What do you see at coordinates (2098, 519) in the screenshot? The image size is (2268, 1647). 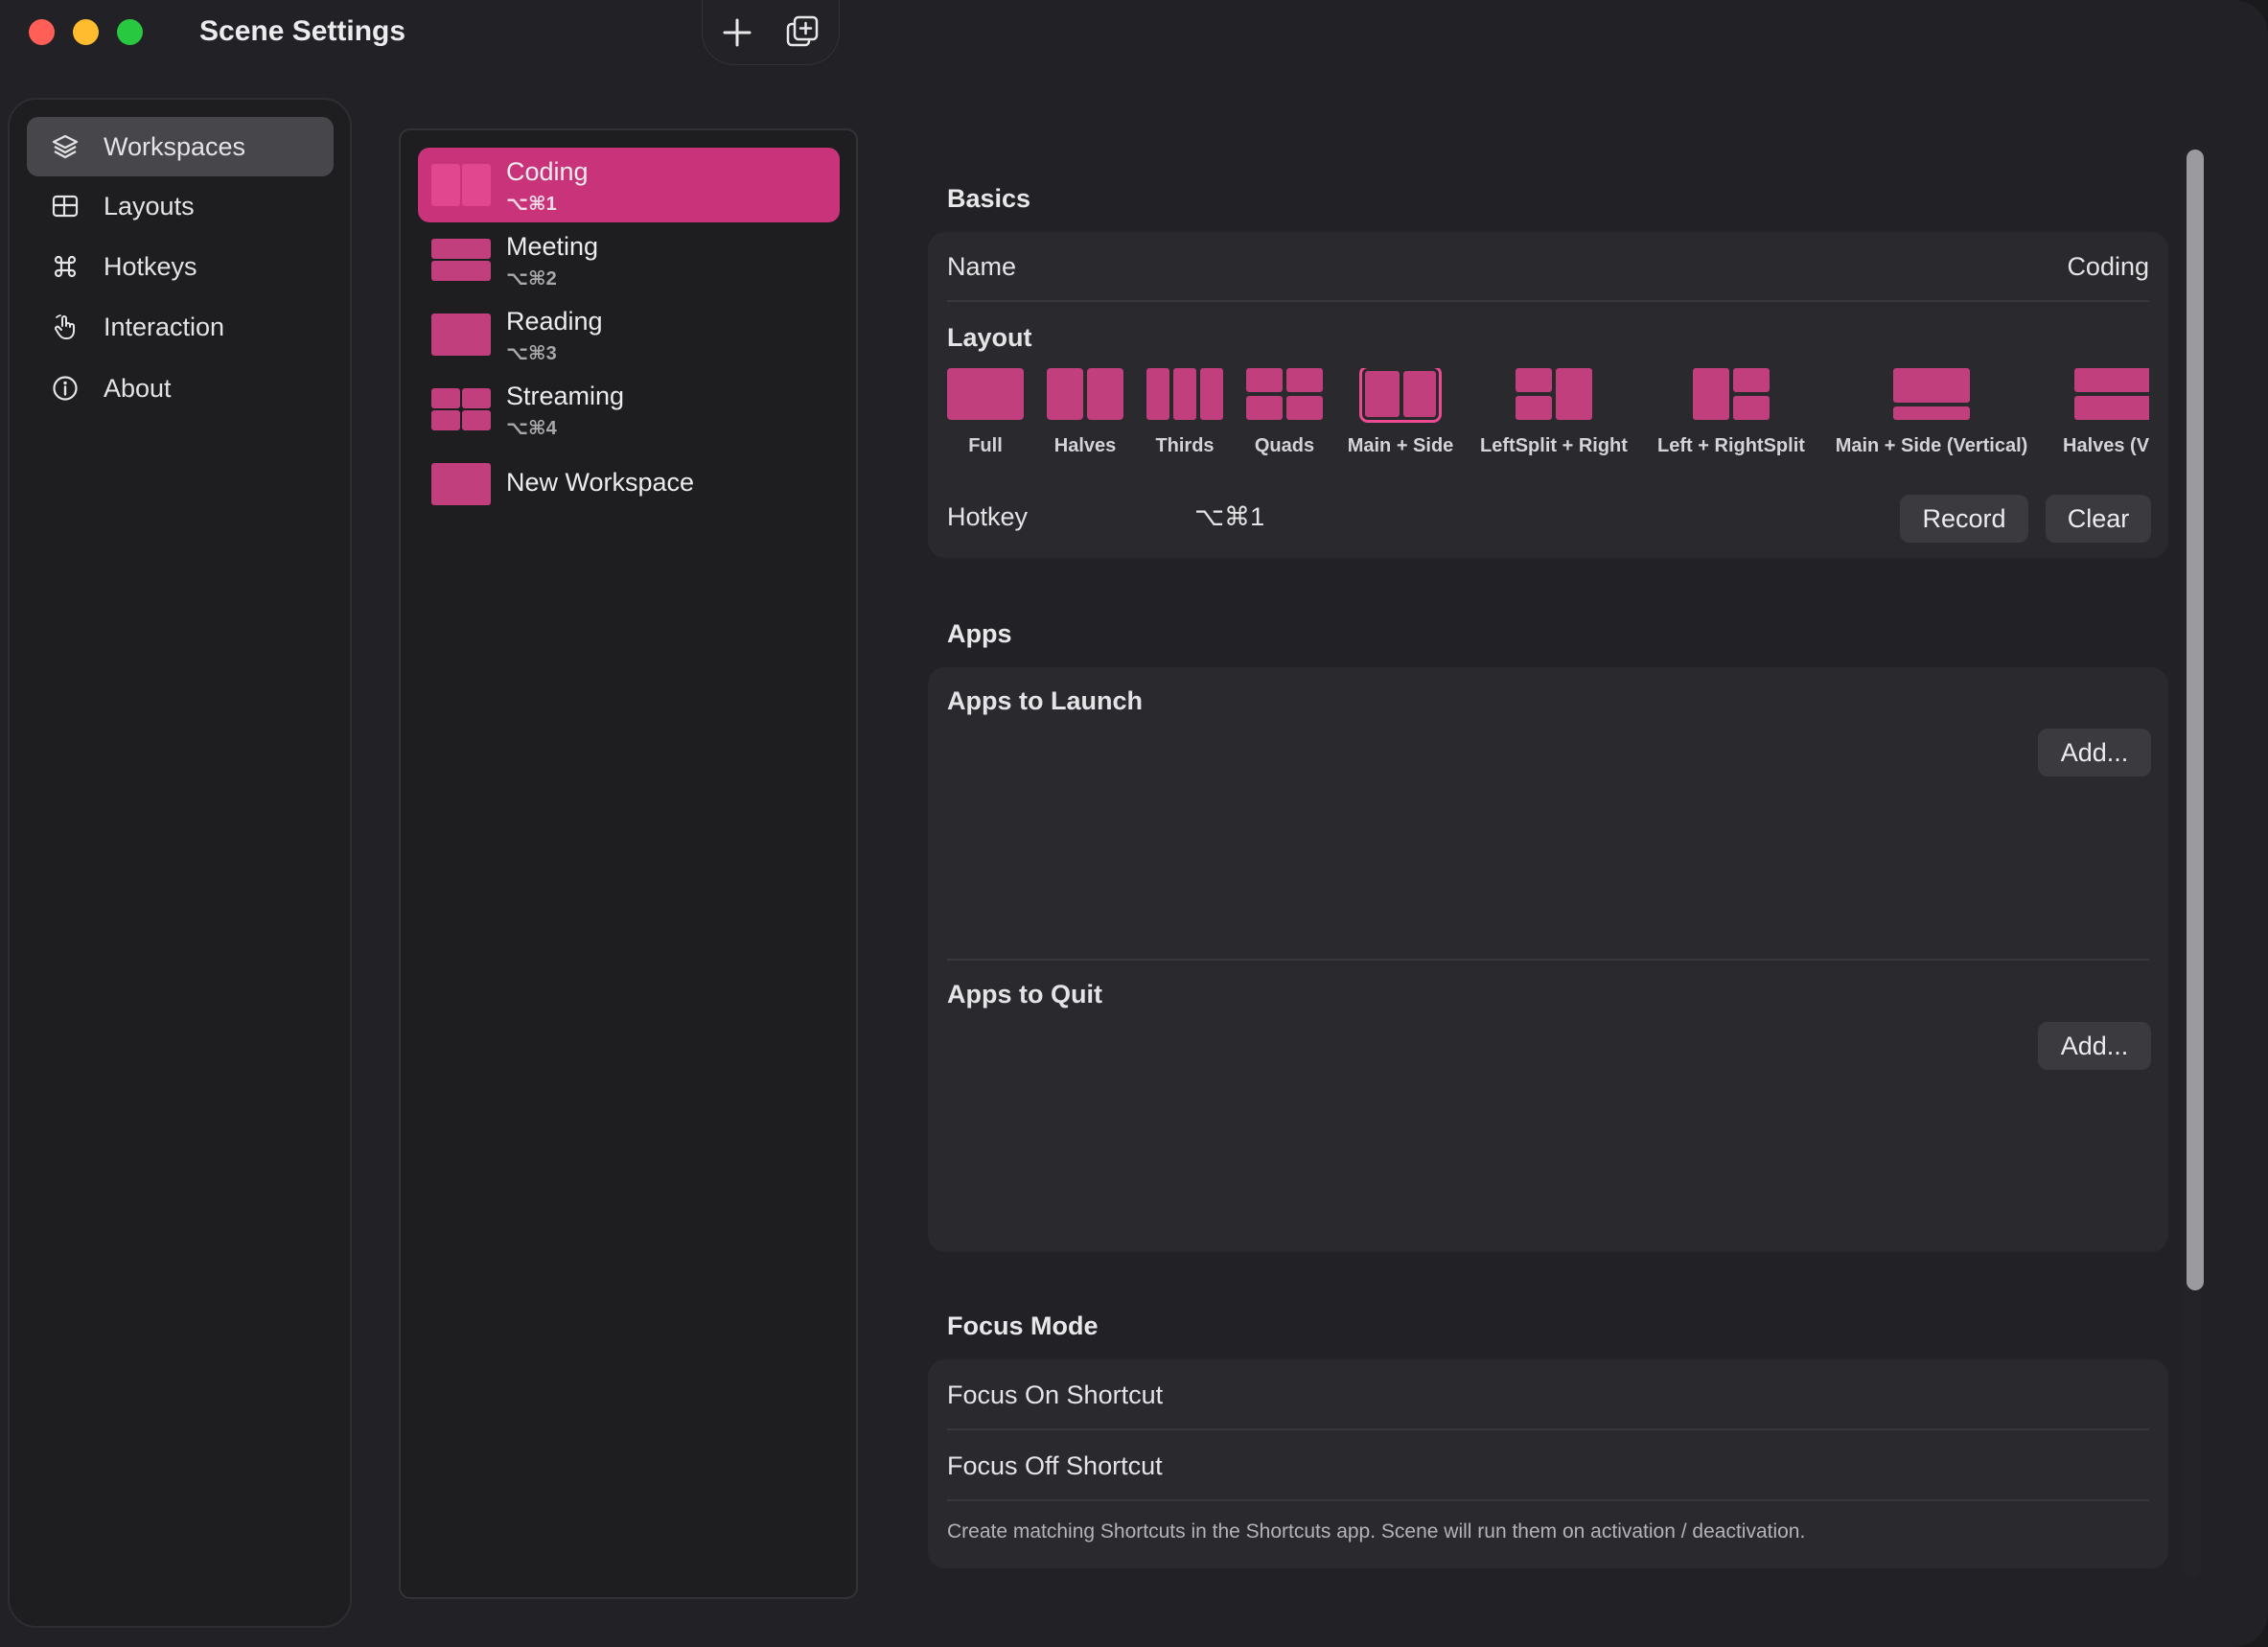 I see `clear-hotkey-button: Clear` at bounding box center [2098, 519].